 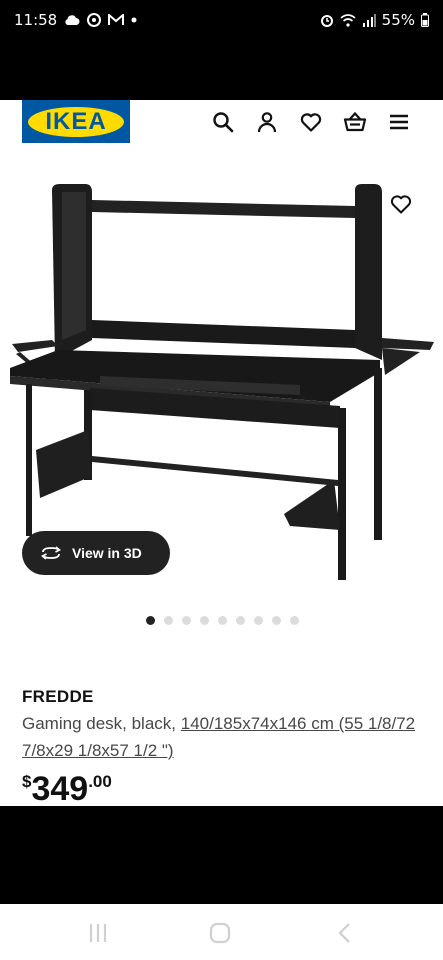 I want to click on view-in-3d-button: View in 3D, so click(x=96, y=553).